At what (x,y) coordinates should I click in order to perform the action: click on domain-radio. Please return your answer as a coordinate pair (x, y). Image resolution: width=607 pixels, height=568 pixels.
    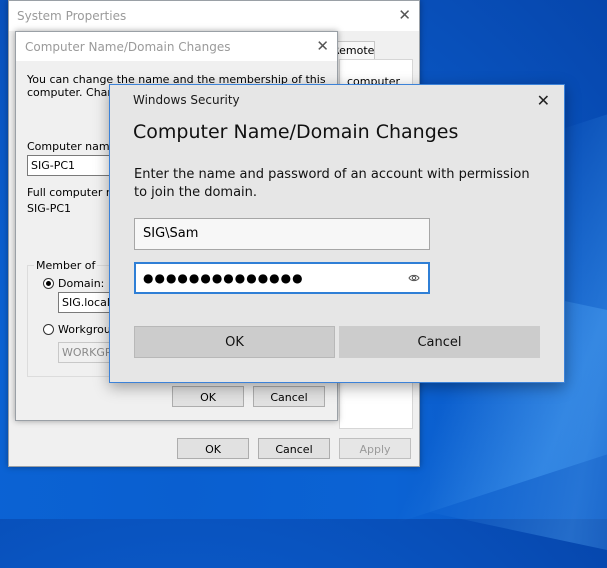
    Looking at the image, I should click on (48, 283).